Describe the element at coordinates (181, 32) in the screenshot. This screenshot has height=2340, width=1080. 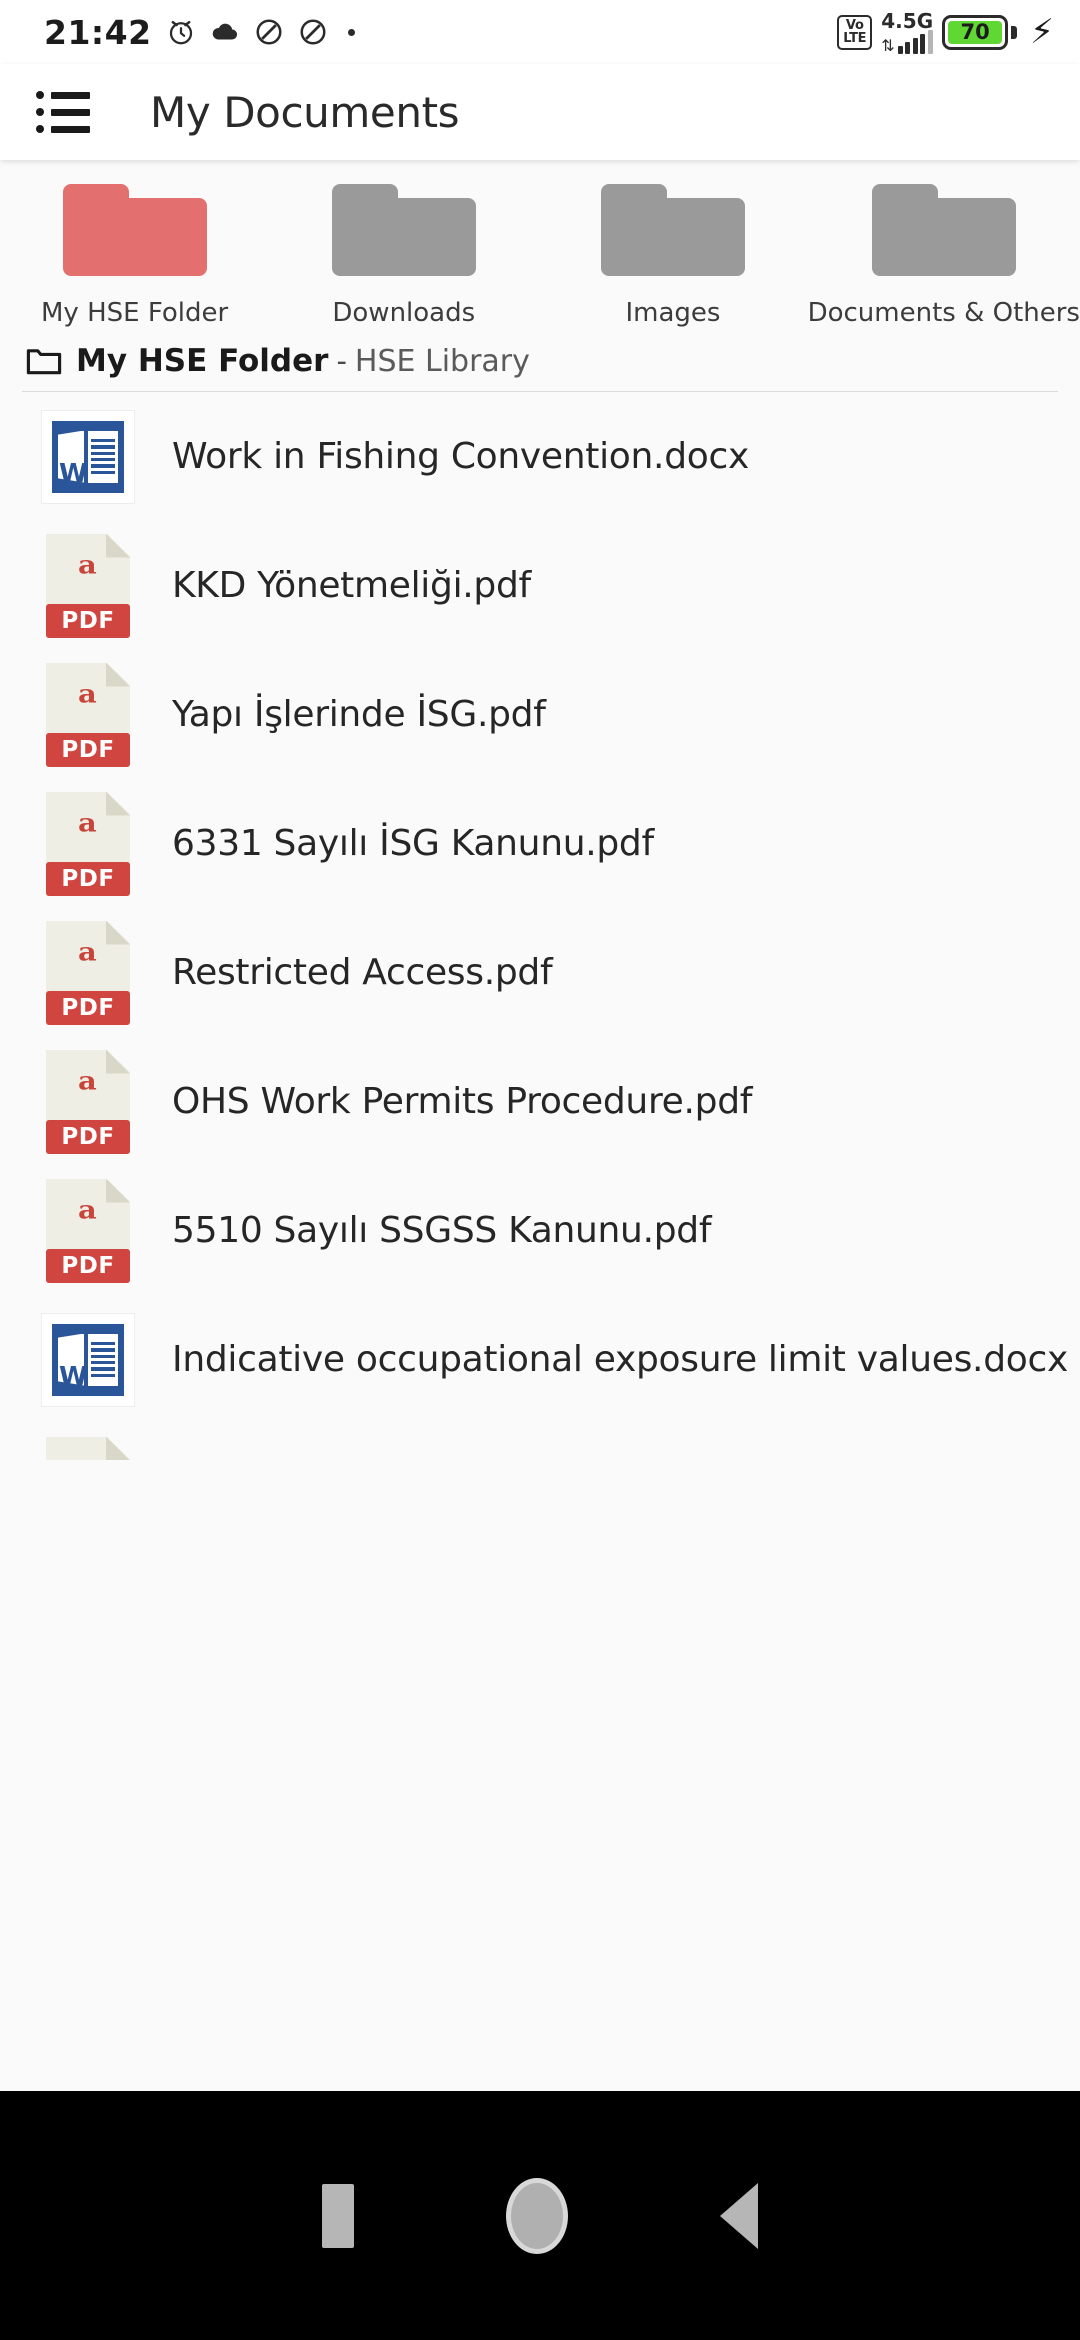
I see `alarm-clock-icon` at that location.